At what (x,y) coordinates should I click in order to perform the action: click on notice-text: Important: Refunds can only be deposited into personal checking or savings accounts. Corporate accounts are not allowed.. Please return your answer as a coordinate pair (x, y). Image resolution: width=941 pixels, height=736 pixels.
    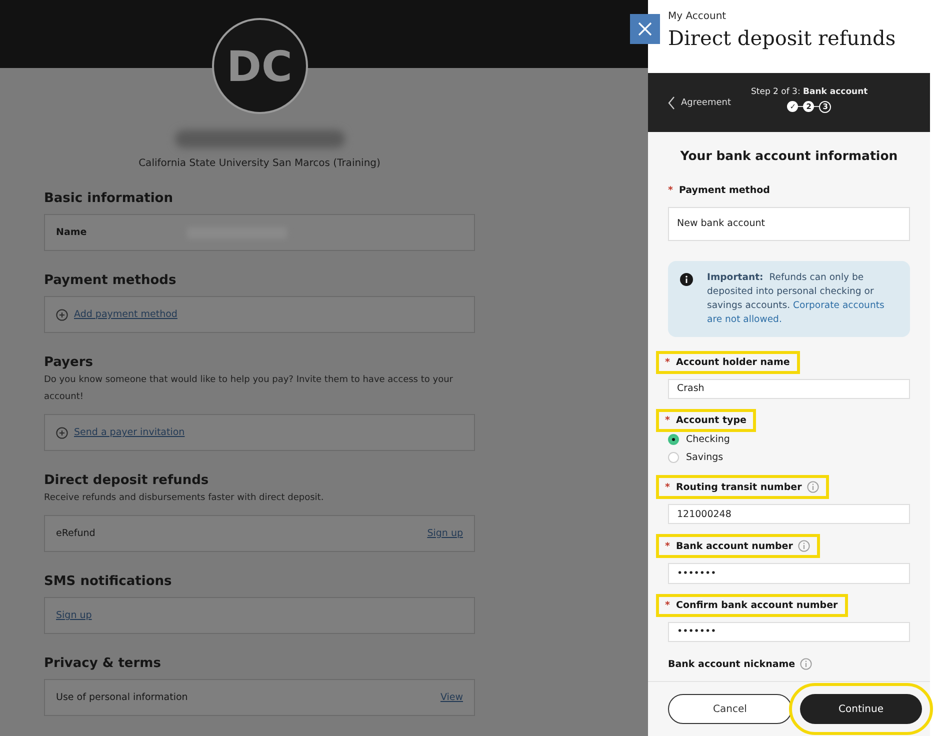
    Looking at the image, I should click on (796, 298).